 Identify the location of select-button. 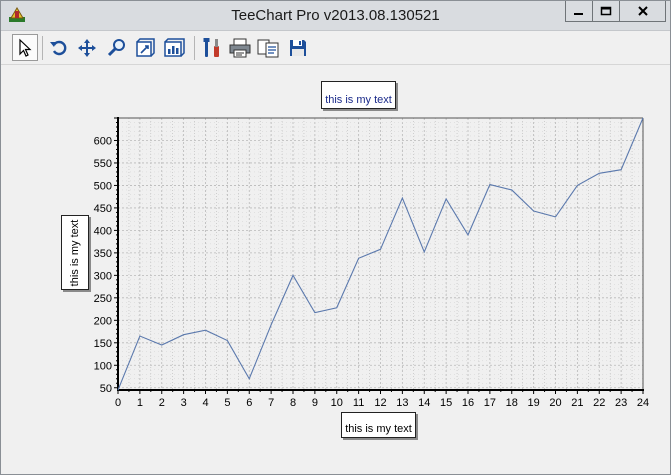
(25, 47).